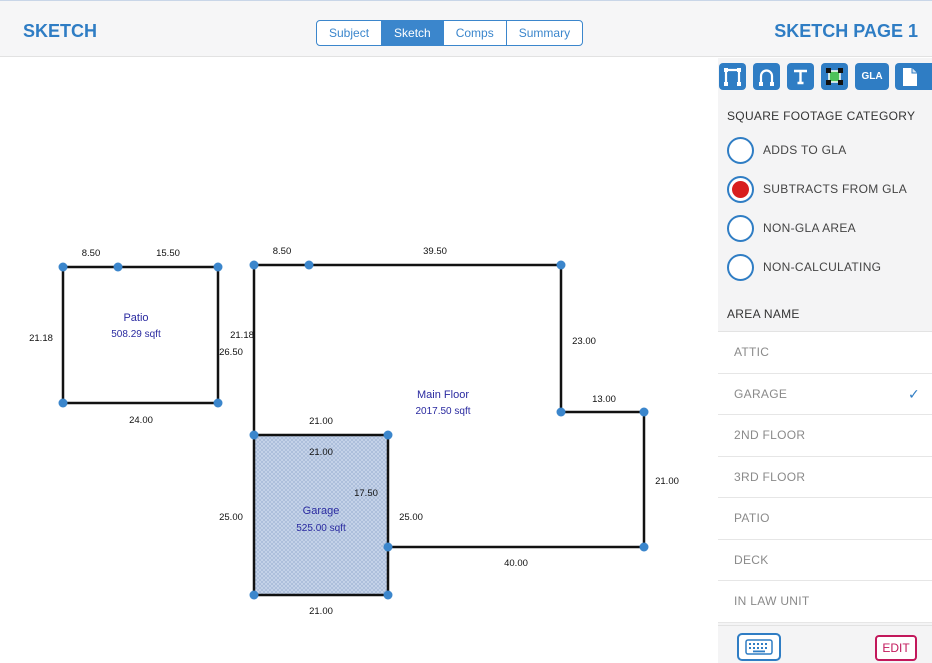  What do you see at coordinates (411, 517) in the screenshot?
I see `dim-main-garage-side: 25.00` at bounding box center [411, 517].